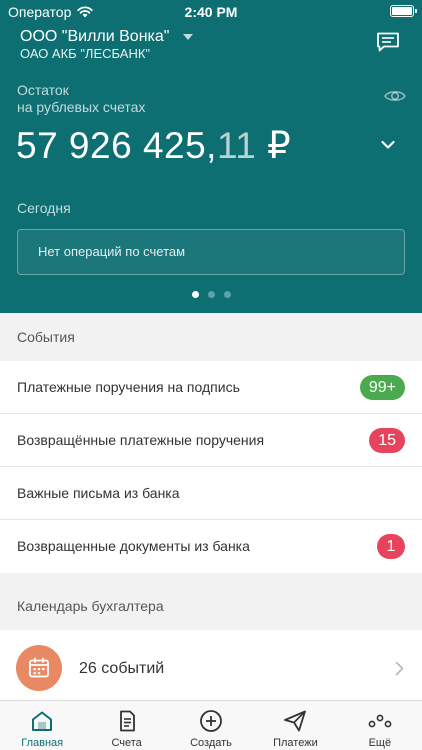  I want to click on today-label: Сегодня, so click(44, 208).